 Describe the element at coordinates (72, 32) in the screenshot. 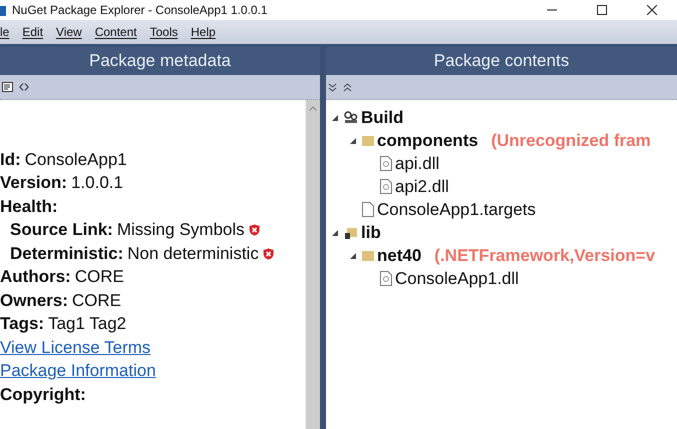

I see `menu-item: View` at that location.